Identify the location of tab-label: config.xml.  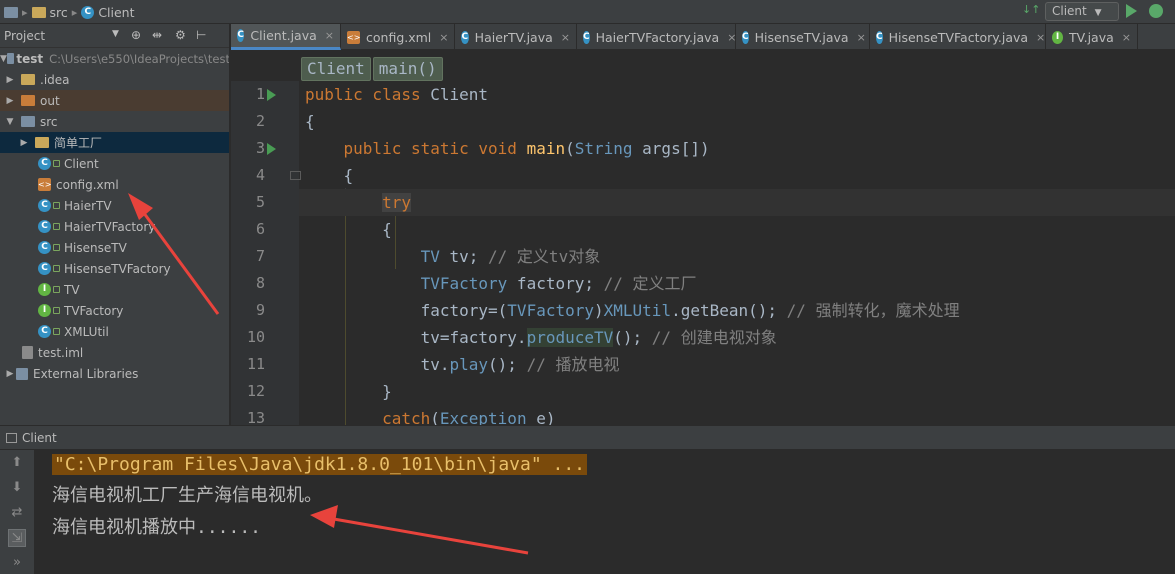
(399, 37).